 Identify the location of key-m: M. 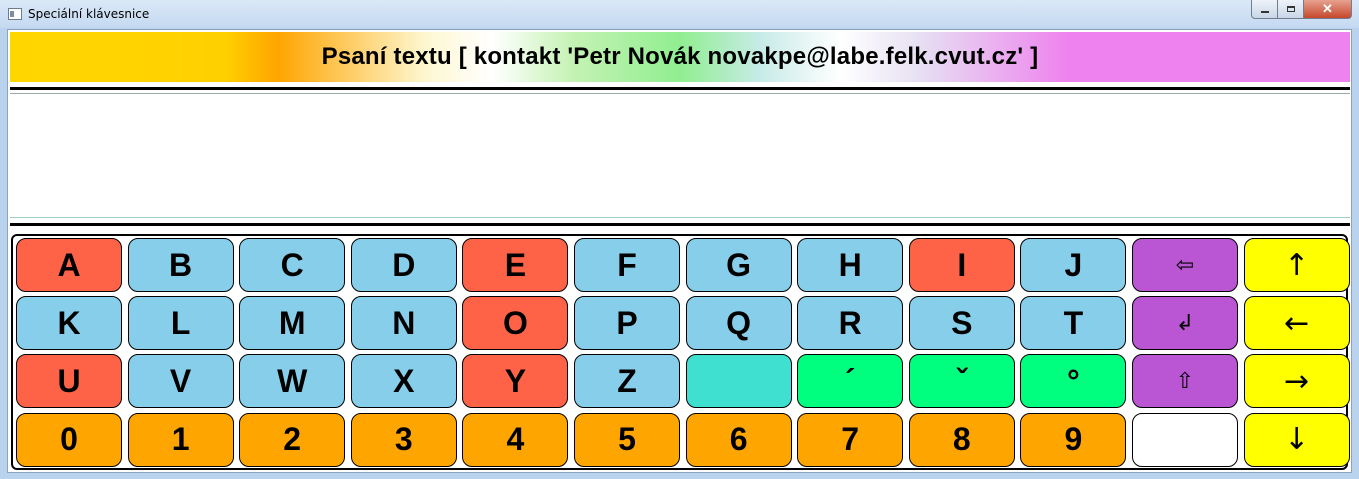
(292, 323).